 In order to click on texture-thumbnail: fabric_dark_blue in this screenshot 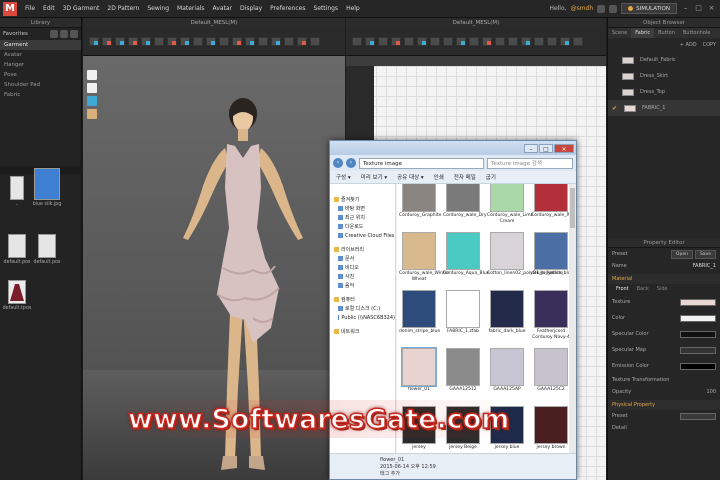, I will do `click(507, 312)`.